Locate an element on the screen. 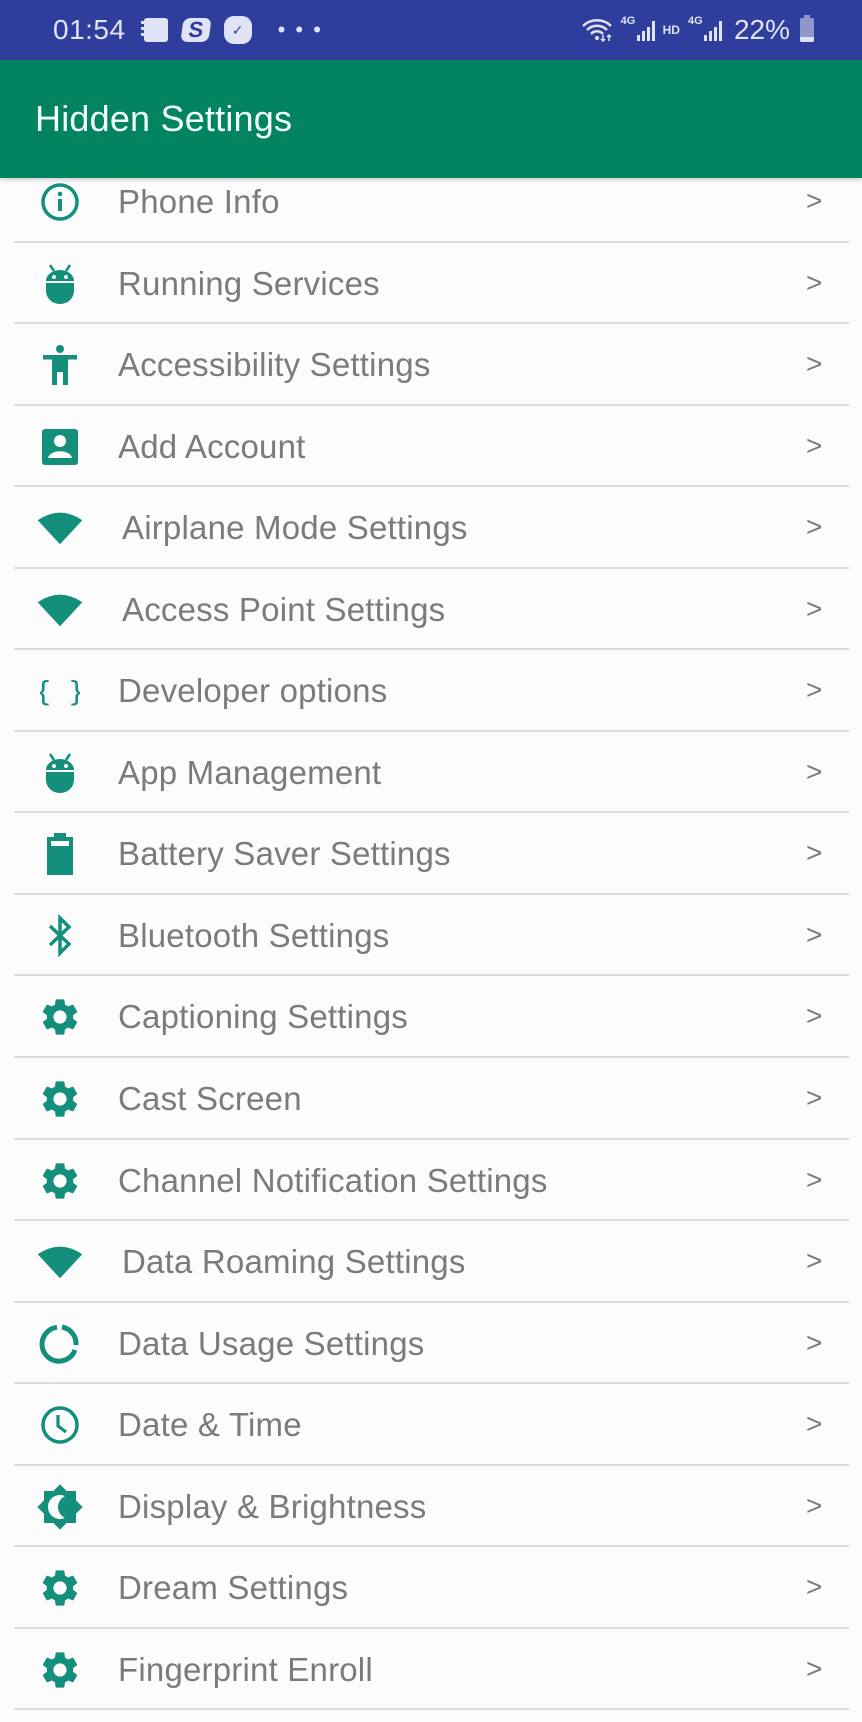  status-bar: 01:54 S ✓ • • • 4G HD 4G 22% is located at coordinates (431, 30).